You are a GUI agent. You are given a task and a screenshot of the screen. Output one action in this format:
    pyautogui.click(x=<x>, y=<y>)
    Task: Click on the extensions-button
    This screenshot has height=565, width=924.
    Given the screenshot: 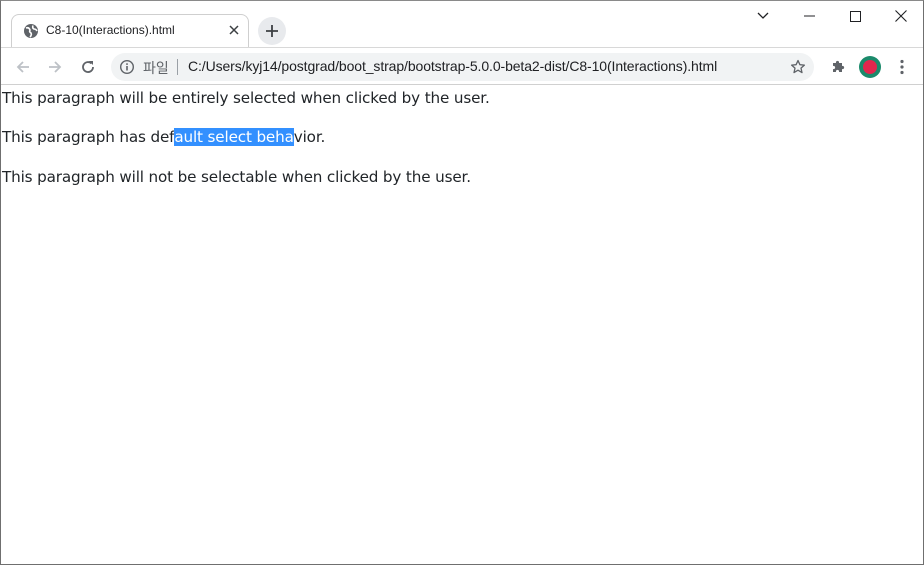 What is the action you would take?
    pyautogui.click(x=838, y=67)
    